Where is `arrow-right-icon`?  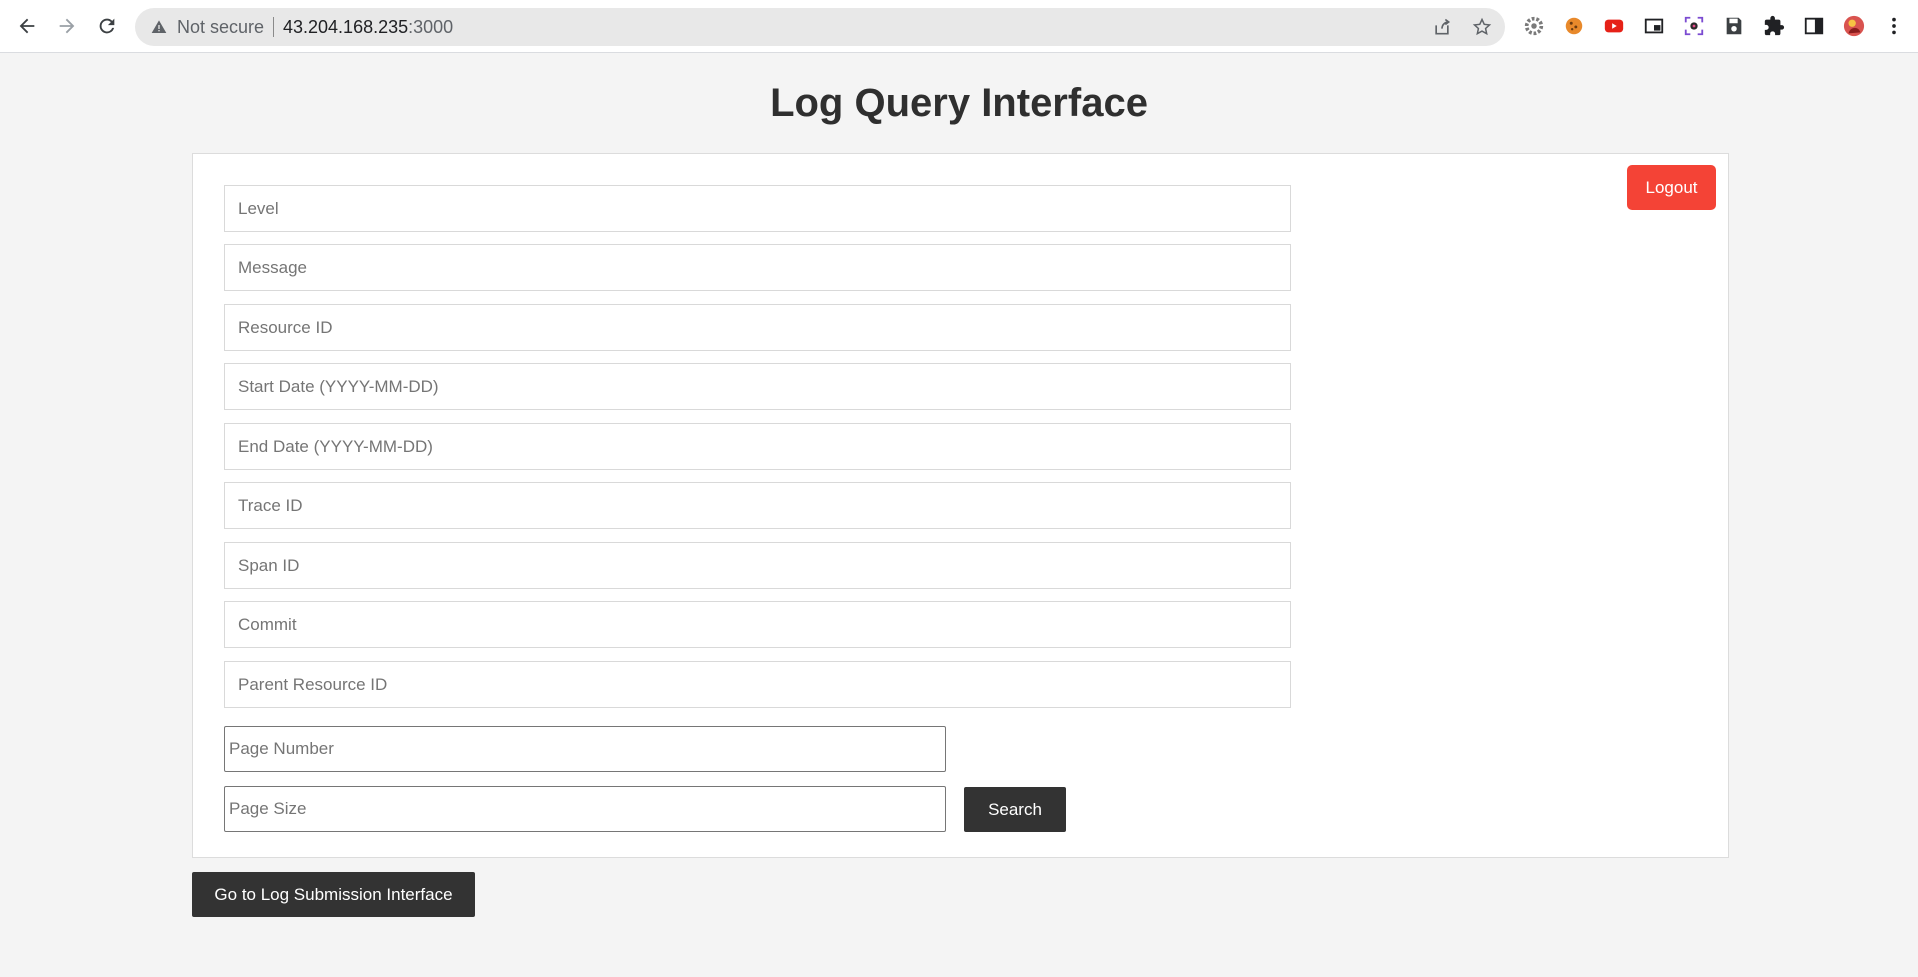 arrow-right-icon is located at coordinates (67, 26).